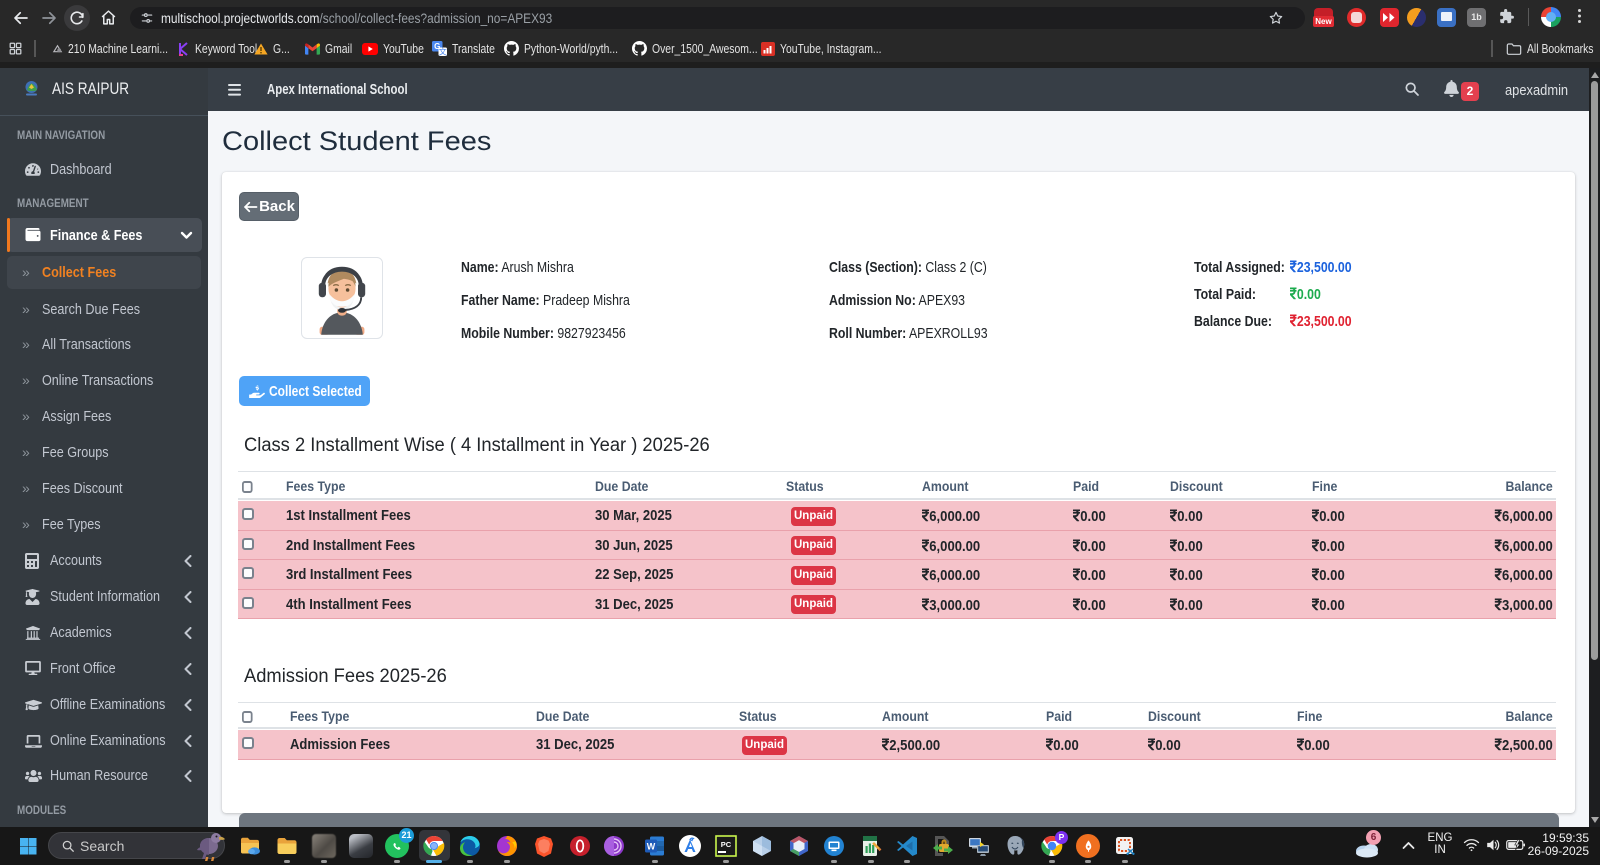 This screenshot has width=1600, height=865. What do you see at coordinates (651, 847) in the screenshot?
I see `svg-text: W` at bounding box center [651, 847].